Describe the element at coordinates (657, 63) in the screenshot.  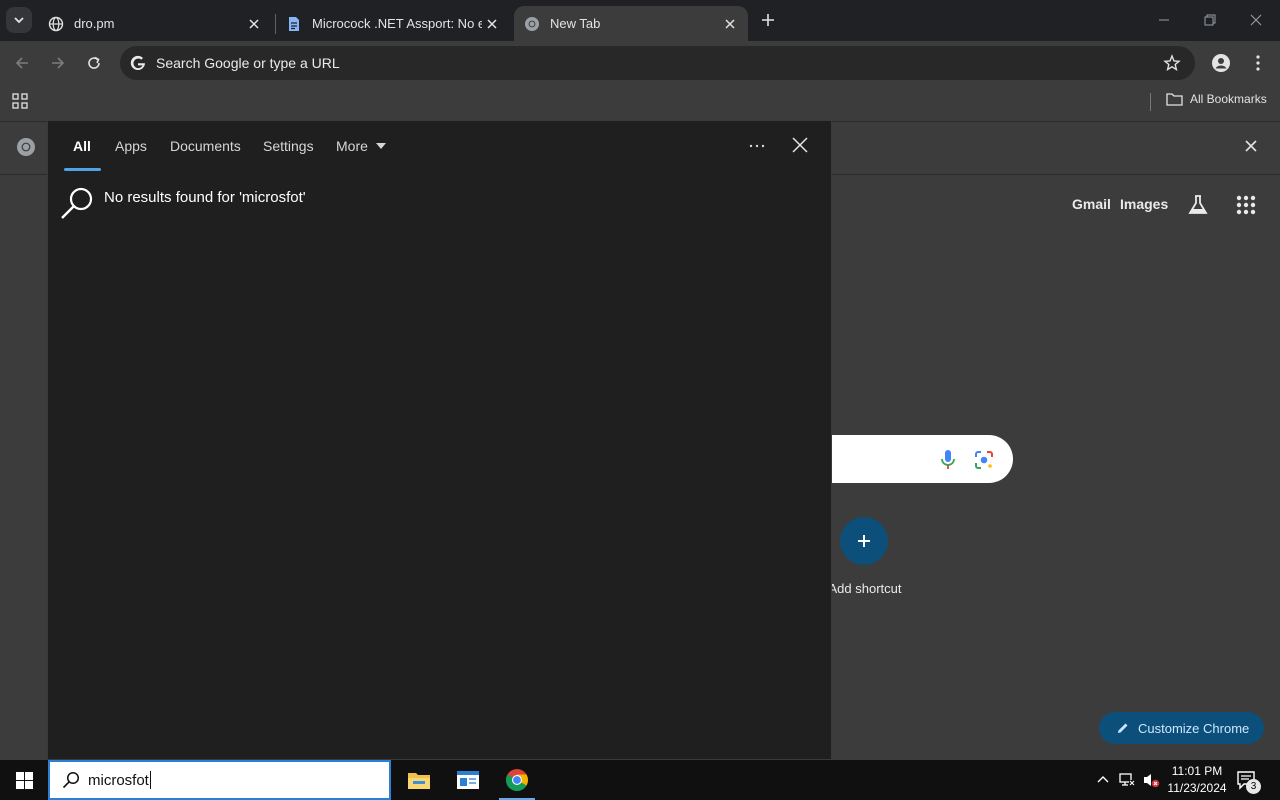
I see `omnibox: Search Google or type a URL` at that location.